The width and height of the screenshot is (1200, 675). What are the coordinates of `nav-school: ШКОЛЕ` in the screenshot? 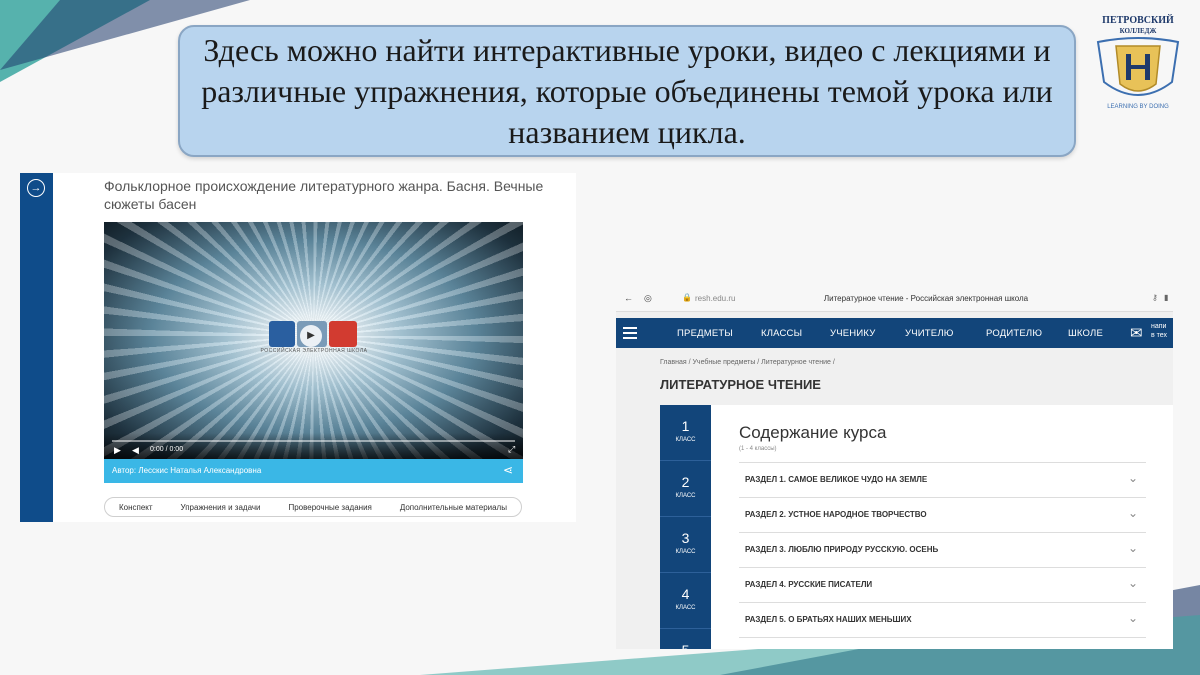 It's located at (1085, 333).